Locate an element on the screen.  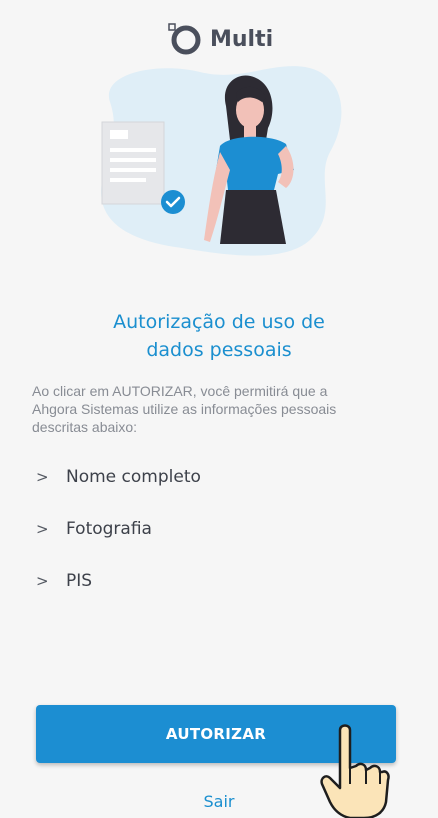
permission-list: > Nome completo > Fotografia > PIS is located at coordinates (118, 542).